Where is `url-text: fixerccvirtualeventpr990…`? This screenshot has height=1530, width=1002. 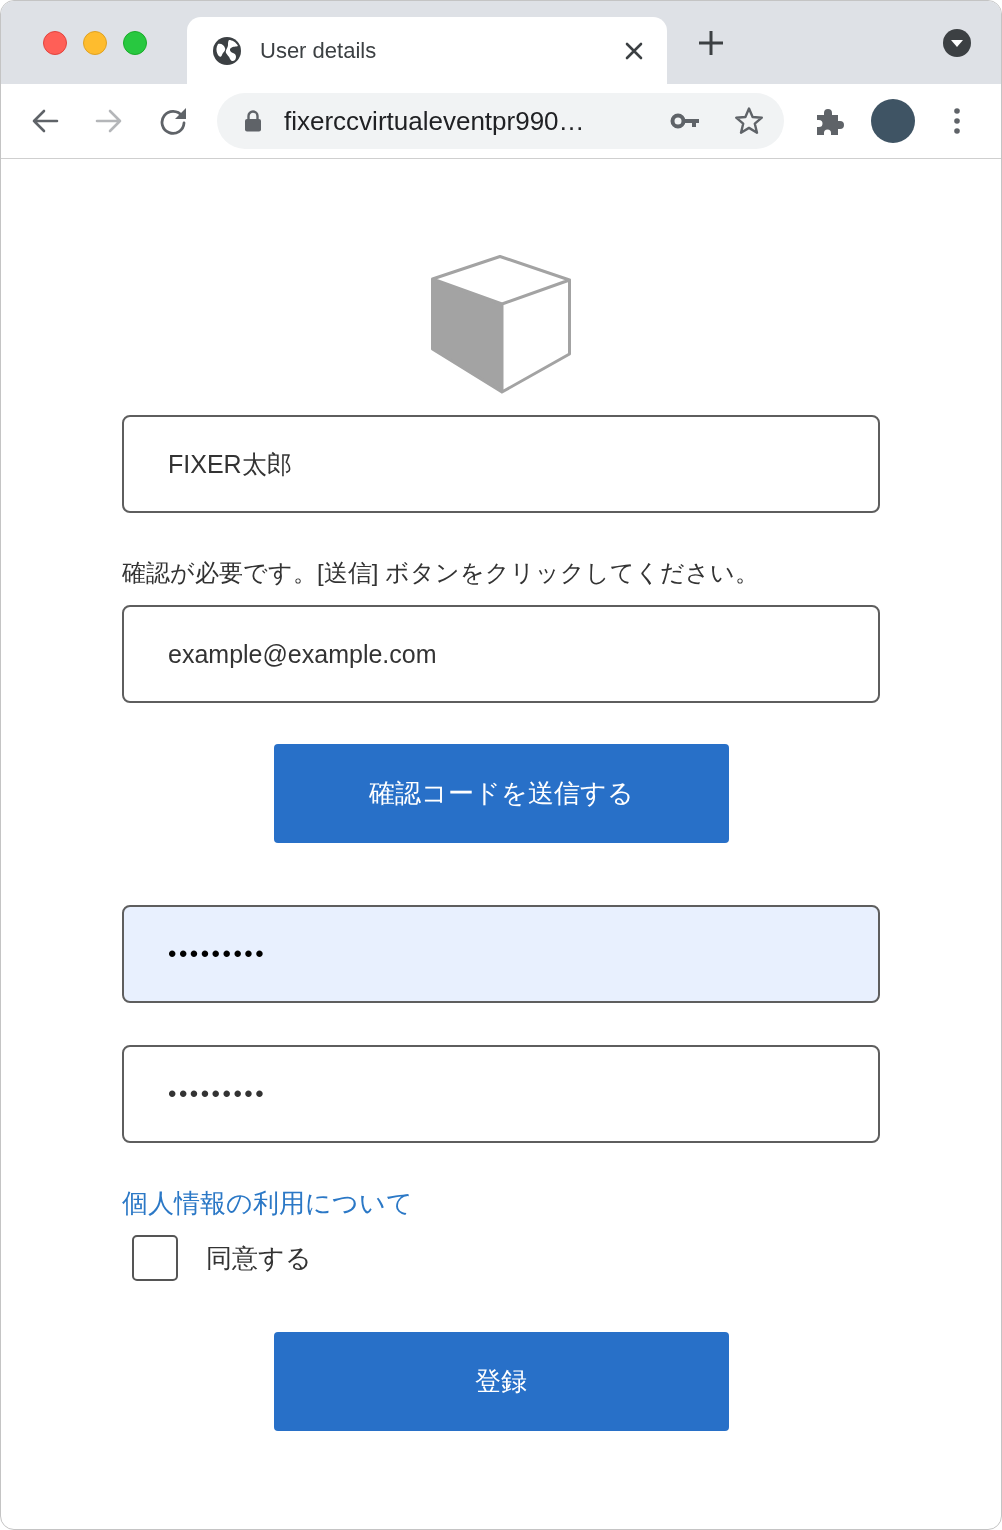 url-text: fixerccvirtualeventpr990… is located at coordinates (435, 121).